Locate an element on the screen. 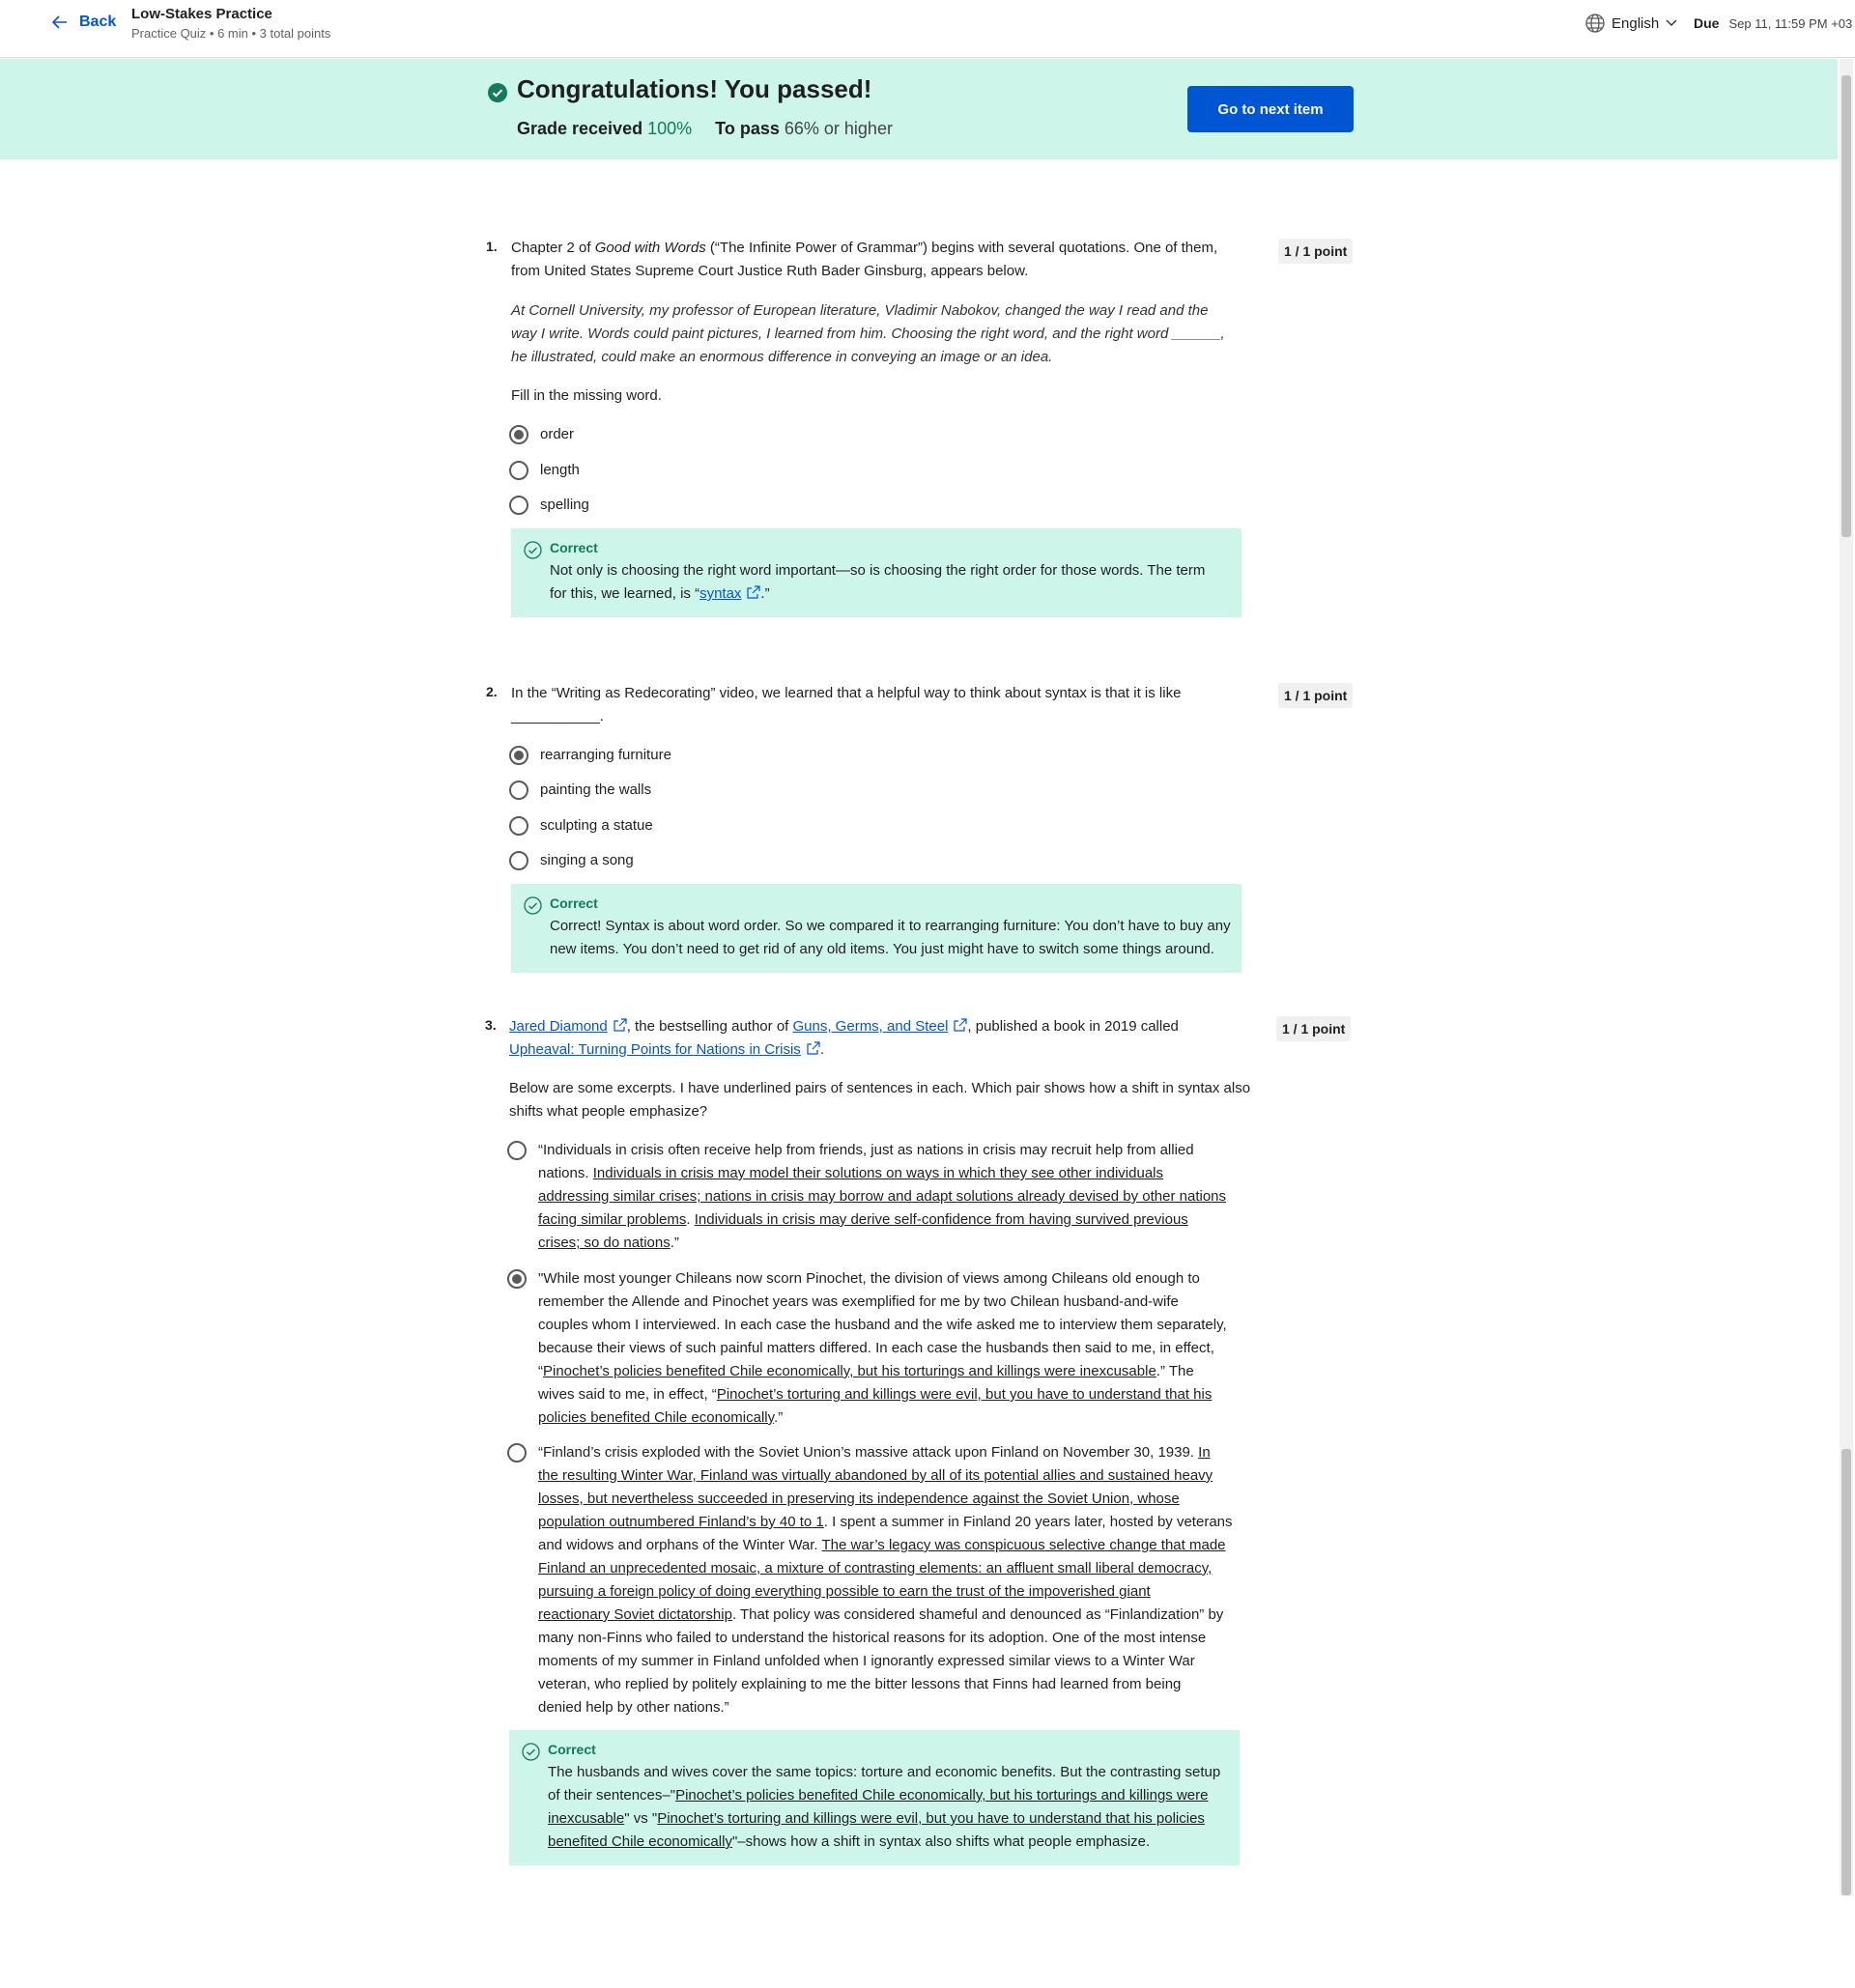 The width and height of the screenshot is (1855, 1988). option-rearranging-furniture: rearranging furniture is located at coordinates (590, 755).